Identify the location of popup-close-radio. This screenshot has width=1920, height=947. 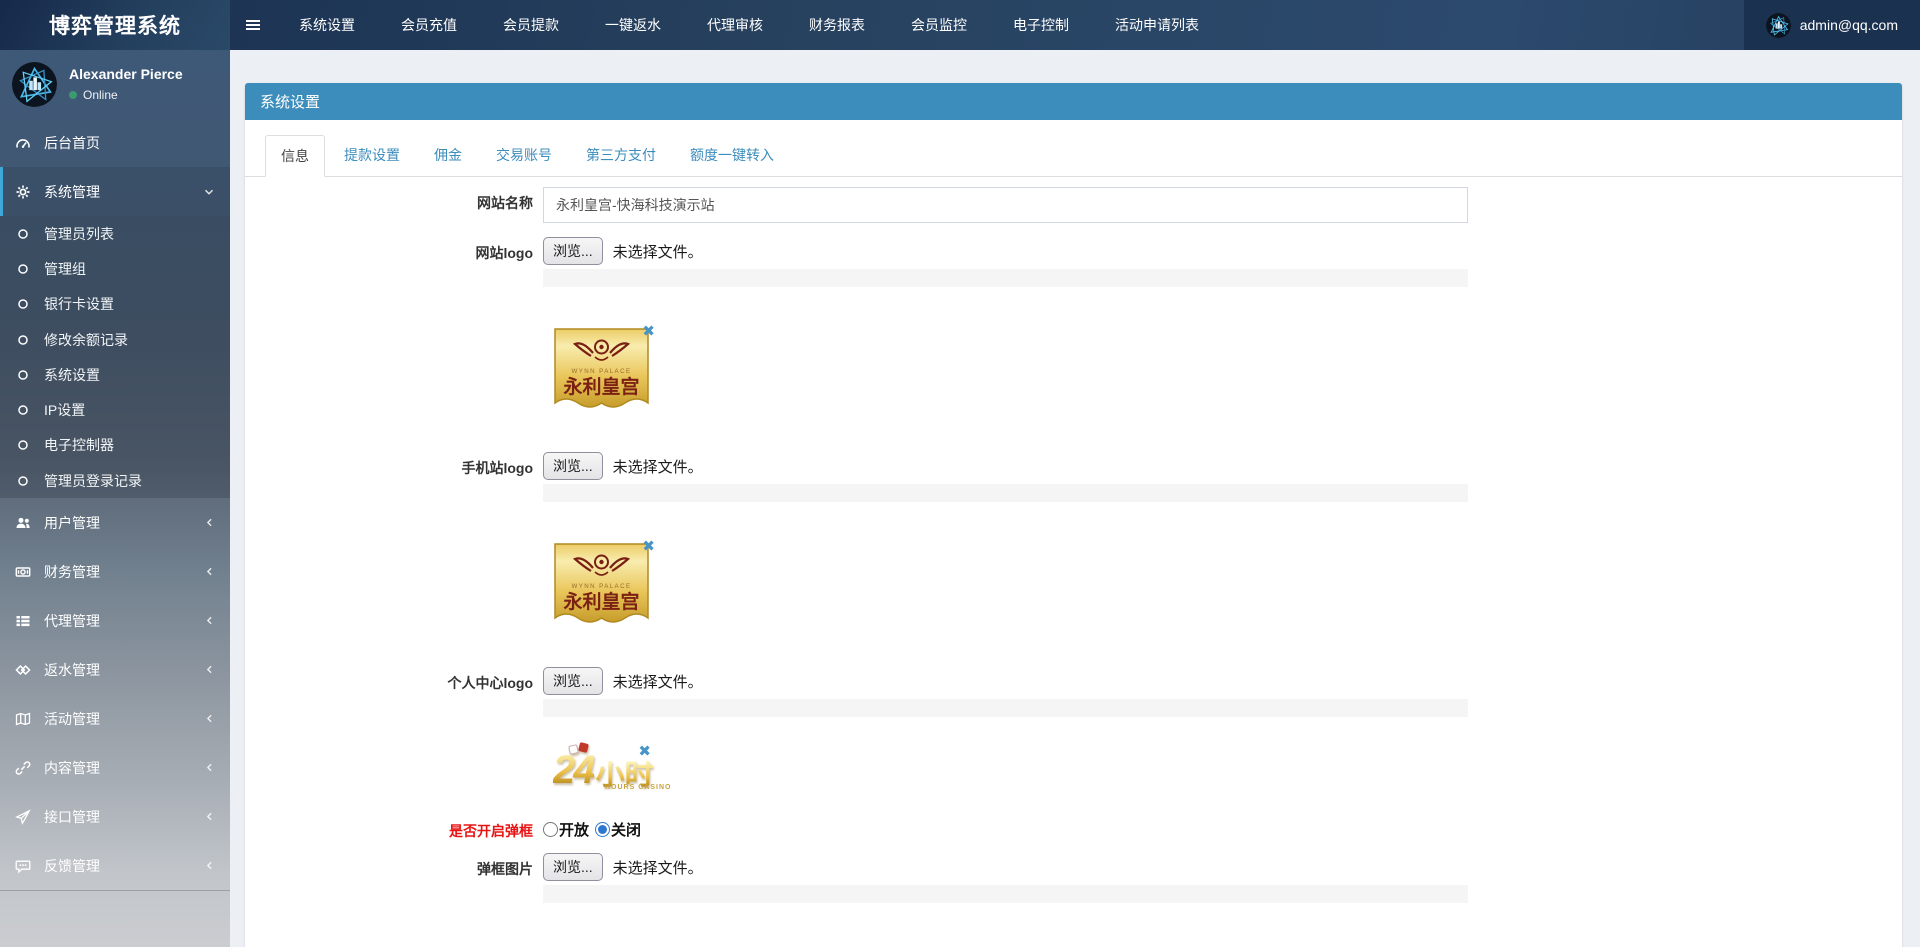
(603, 829).